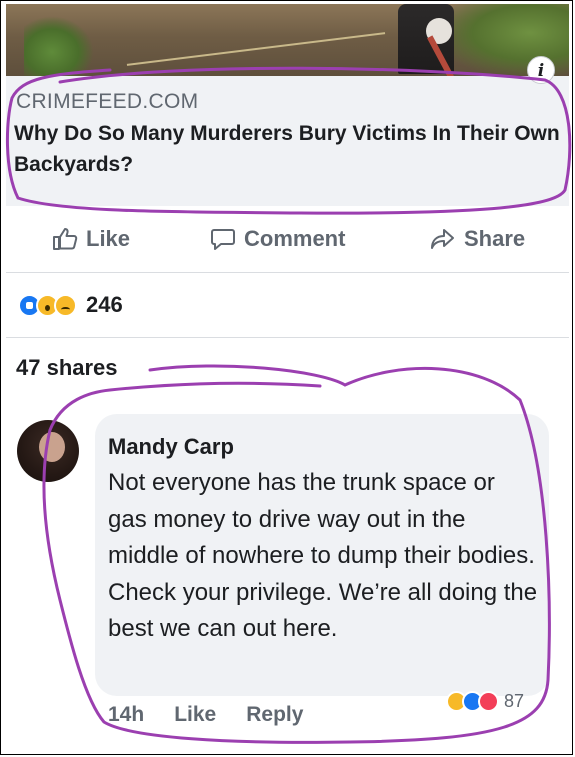 The image size is (575, 757). Describe the element at coordinates (443, 239) in the screenshot. I see `share-arrow-icon` at that location.